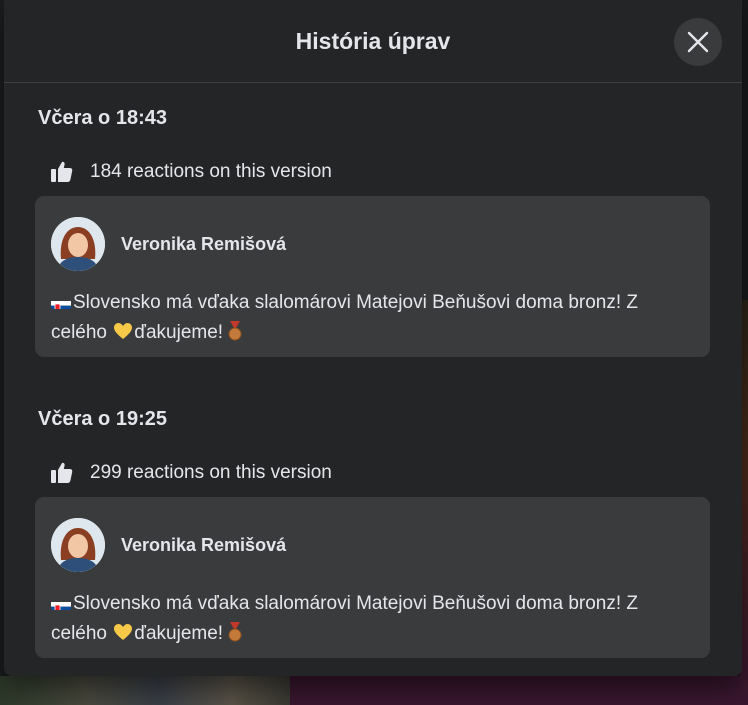 This screenshot has width=748, height=705. What do you see at coordinates (102, 419) in the screenshot?
I see `version-date: Včera o 19:25` at bounding box center [102, 419].